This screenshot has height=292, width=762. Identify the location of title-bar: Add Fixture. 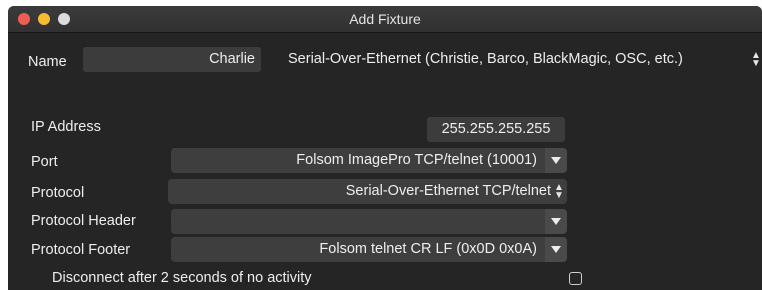
(385, 19).